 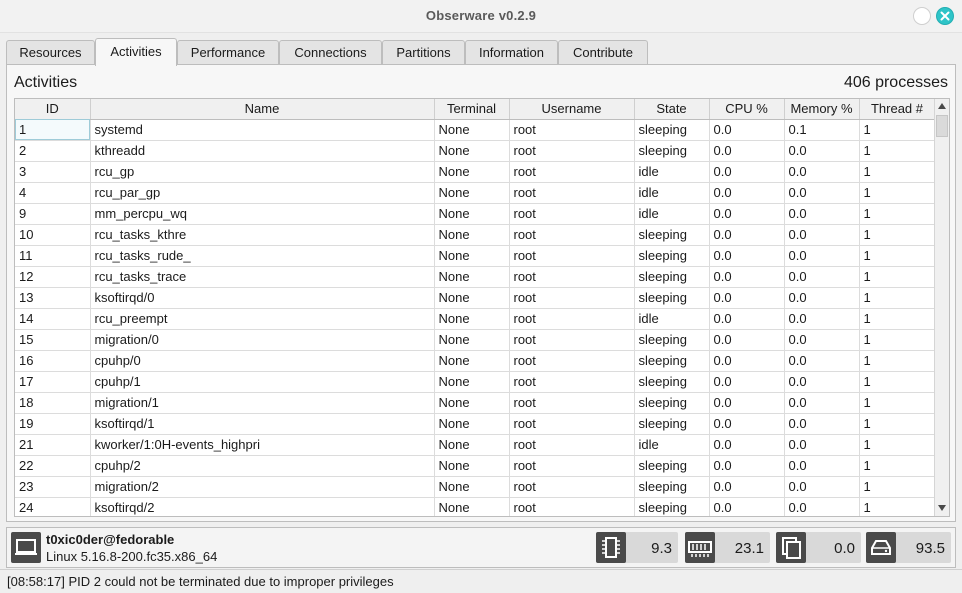 What do you see at coordinates (922, 16) in the screenshot?
I see `minimize-button` at bounding box center [922, 16].